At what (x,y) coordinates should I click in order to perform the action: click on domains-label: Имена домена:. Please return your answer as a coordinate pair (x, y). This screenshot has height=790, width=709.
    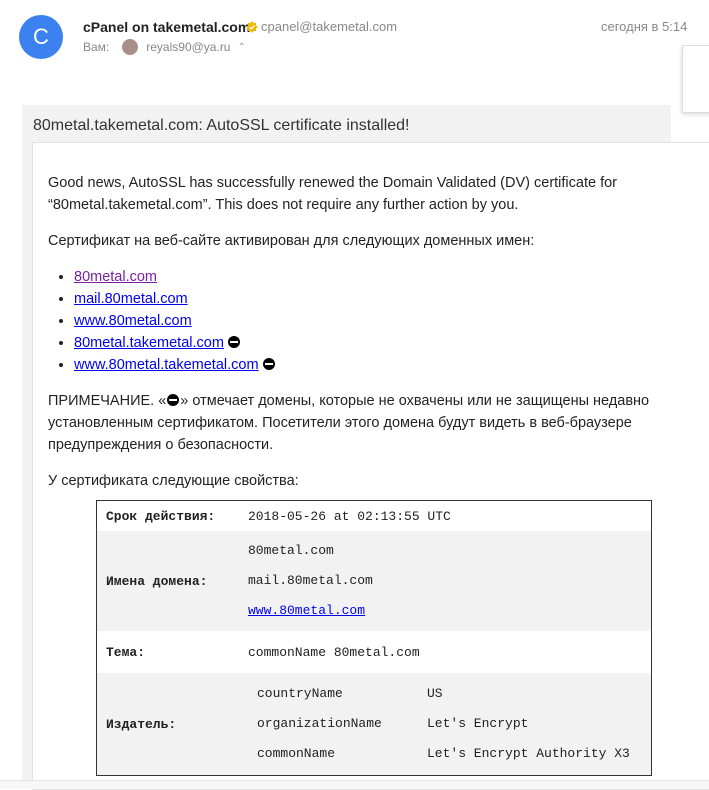
    Looking at the image, I should click on (167, 581).